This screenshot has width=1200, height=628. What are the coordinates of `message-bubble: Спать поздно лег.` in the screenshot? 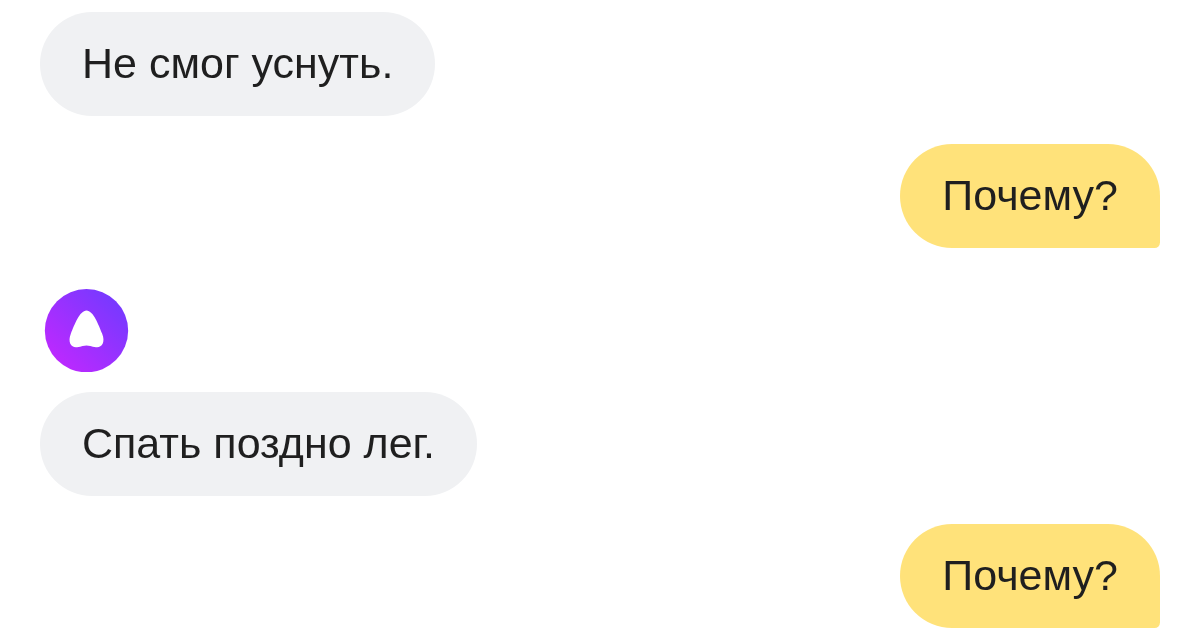 It's located at (258, 444).